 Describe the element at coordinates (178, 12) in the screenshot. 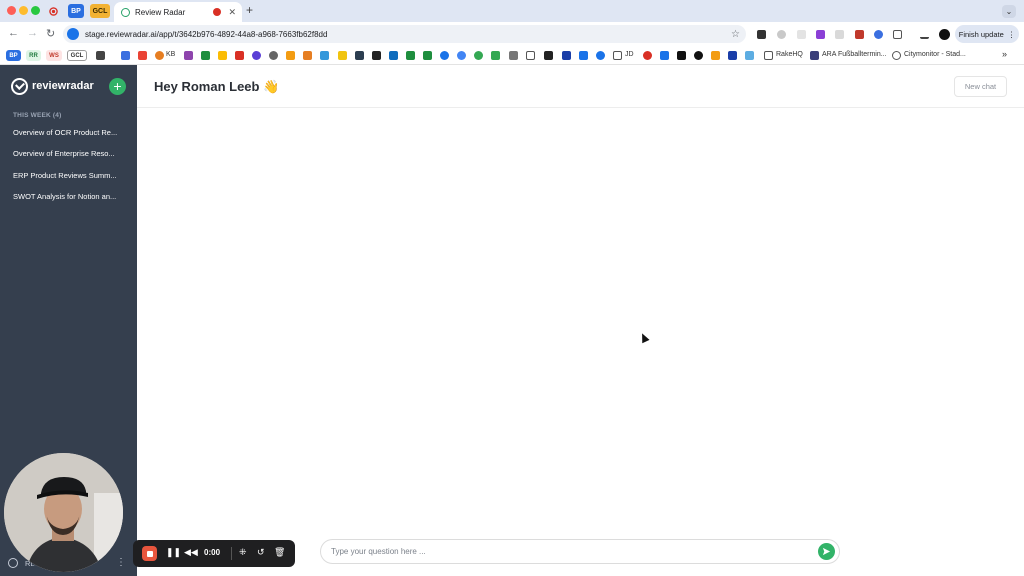

I see `tab-review-radar: Review Radar ✕` at that location.